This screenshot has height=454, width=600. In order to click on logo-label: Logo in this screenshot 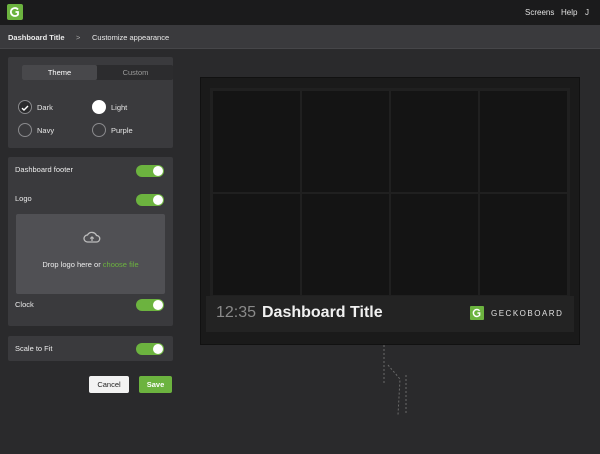, I will do `click(23, 198)`.